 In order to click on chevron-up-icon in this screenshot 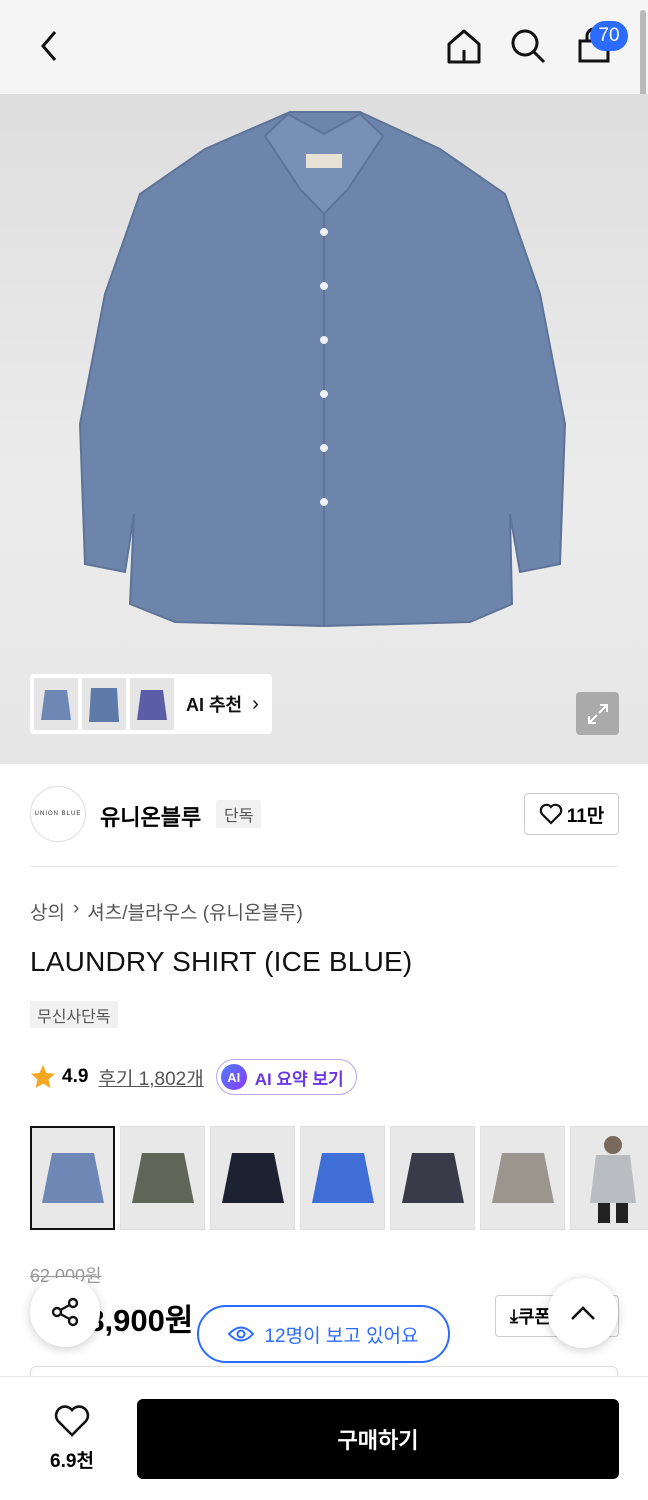, I will do `click(583, 1313)`.